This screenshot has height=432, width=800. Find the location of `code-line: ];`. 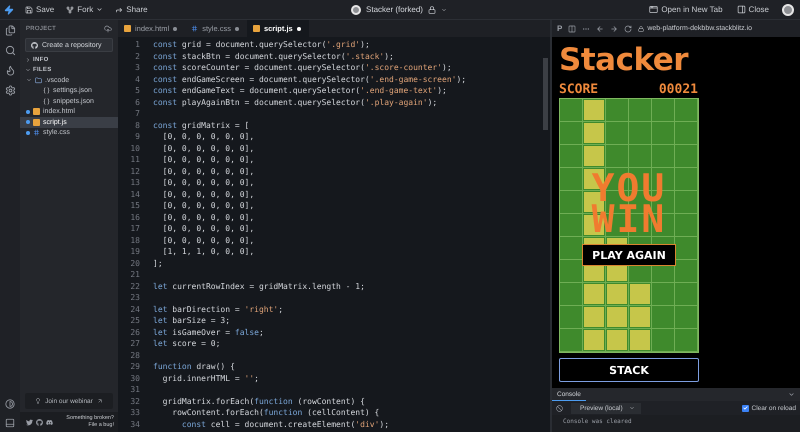

code-line: ]; is located at coordinates (158, 263).